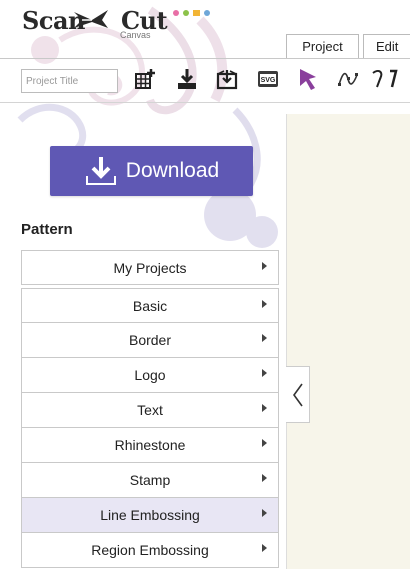 The height and width of the screenshot is (569, 410). I want to click on select-tool-button, so click(308, 79).